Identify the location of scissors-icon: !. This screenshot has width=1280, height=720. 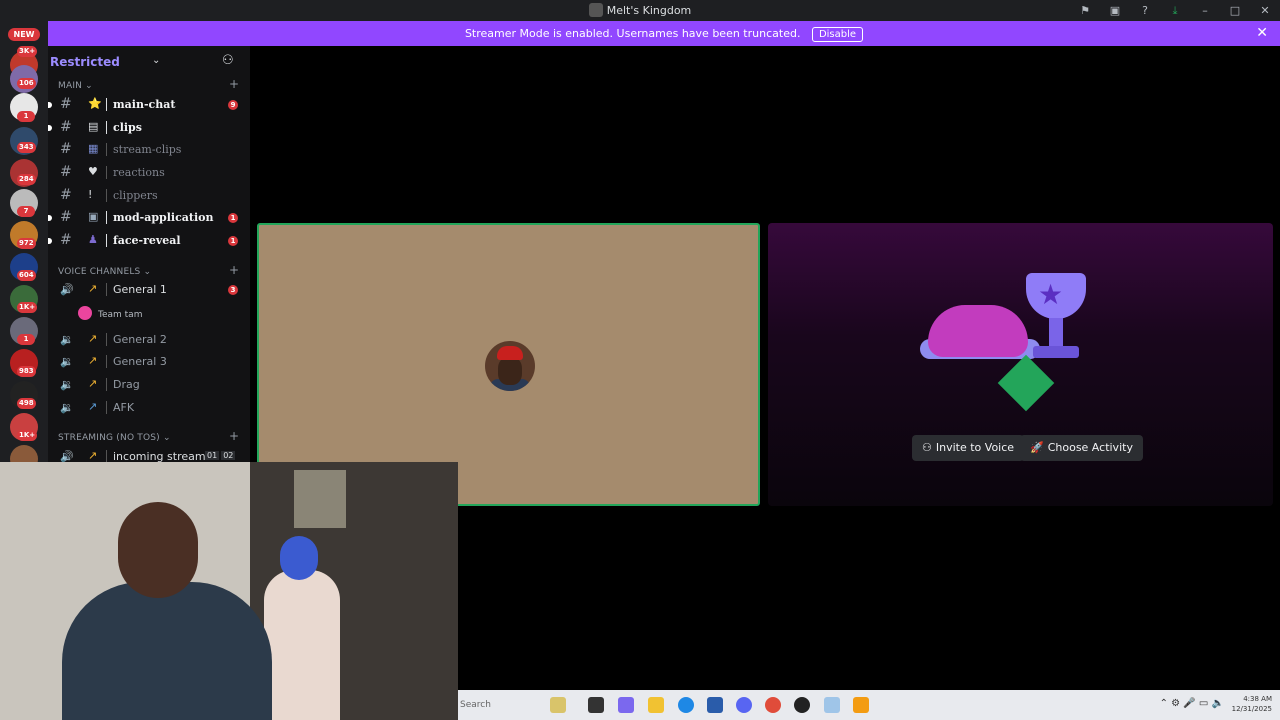
(90, 194).